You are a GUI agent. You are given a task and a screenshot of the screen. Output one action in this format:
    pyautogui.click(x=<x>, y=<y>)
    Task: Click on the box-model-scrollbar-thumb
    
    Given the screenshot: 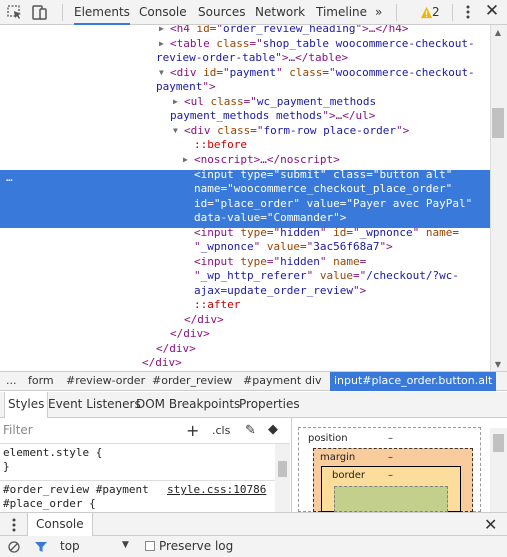 What is the action you would take?
    pyautogui.click(x=498, y=443)
    